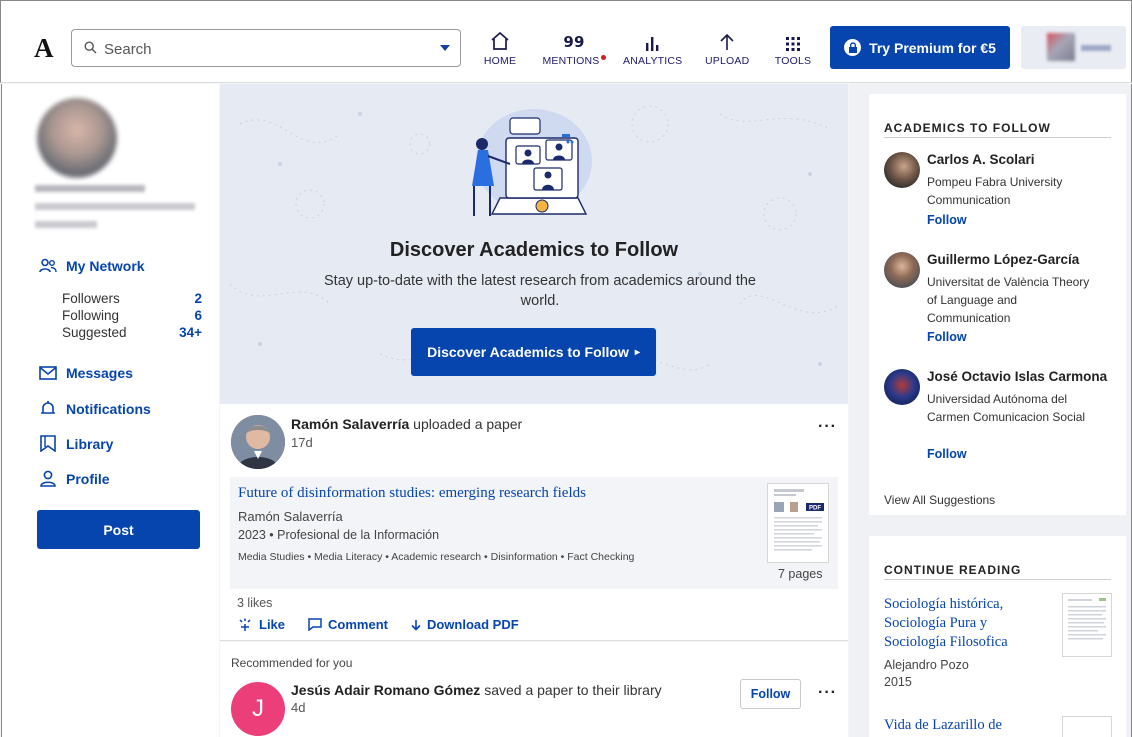  I want to click on profile-name-blurred, so click(90, 188).